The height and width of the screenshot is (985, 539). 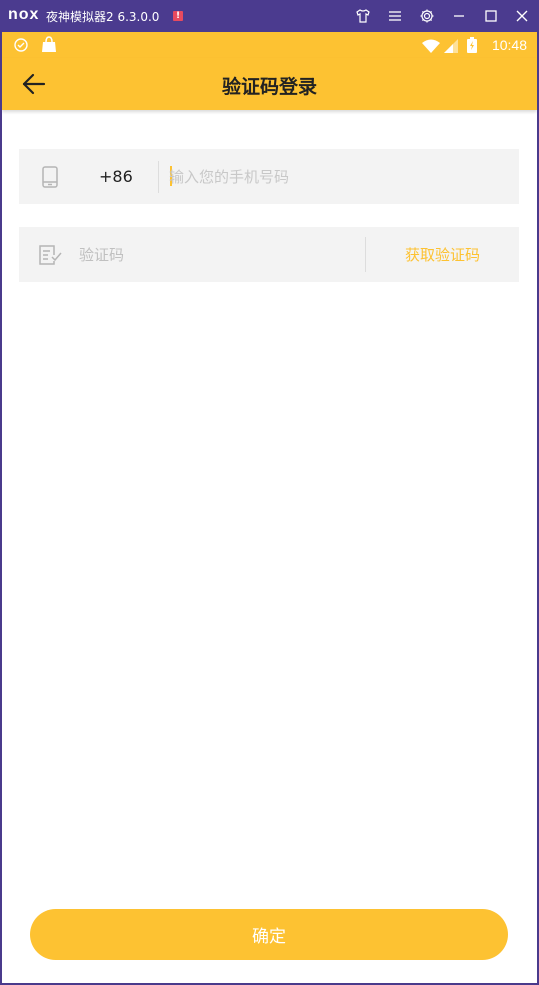 I want to click on app-bar: 验证码登录, so click(x=269, y=84).